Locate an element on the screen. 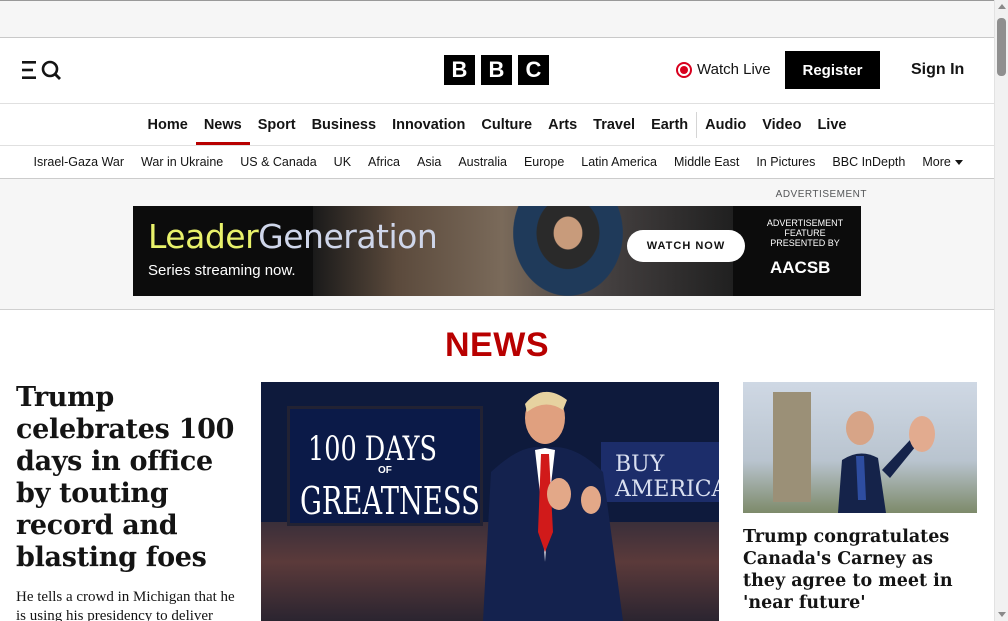 The width and height of the screenshot is (1008, 621). menu-search-icon is located at coordinates (41, 70).